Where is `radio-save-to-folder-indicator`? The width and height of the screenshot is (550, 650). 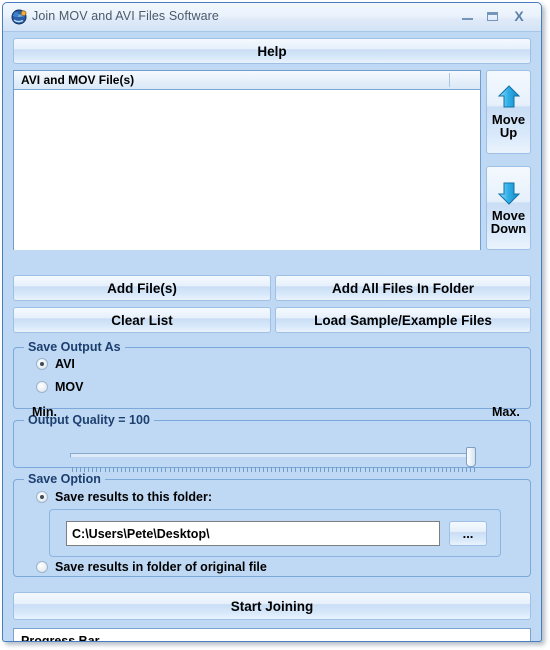 radio-save-to-folder-indicator is located at coordinates (42, 497).